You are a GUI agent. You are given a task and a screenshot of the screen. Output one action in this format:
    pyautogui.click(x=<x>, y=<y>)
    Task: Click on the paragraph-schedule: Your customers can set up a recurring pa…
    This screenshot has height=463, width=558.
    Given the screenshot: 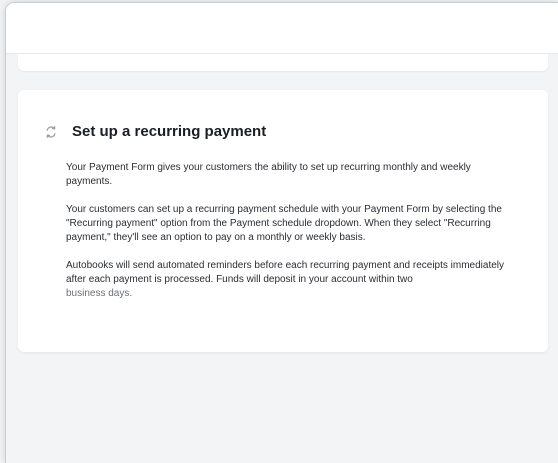 What is the action you would take?
    pyautogui.click(x=284, y=223)
    